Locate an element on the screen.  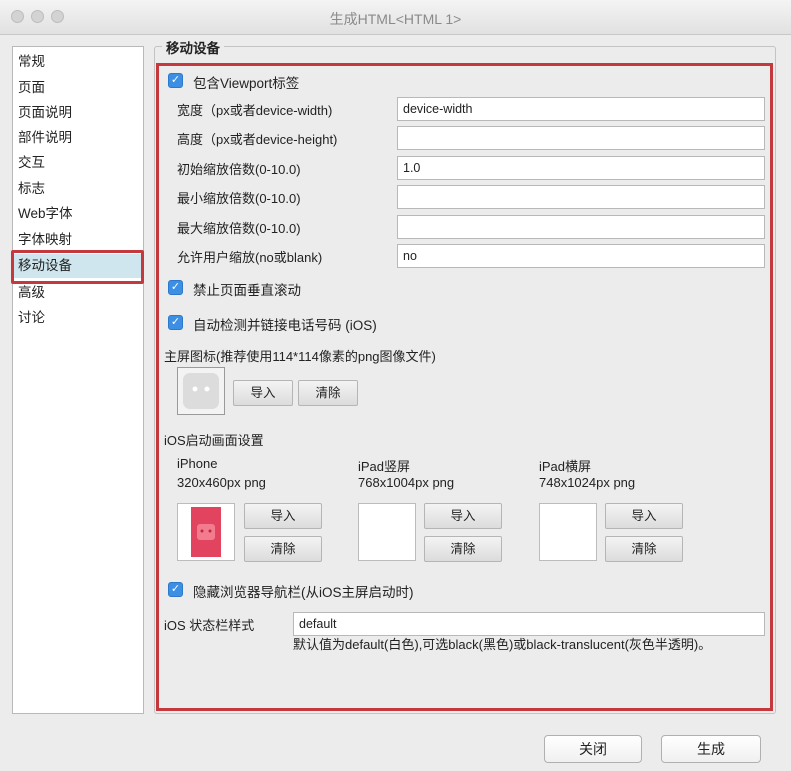
ipad-portrait-label: iPad竖屏 is located at coordinates (384, 466).